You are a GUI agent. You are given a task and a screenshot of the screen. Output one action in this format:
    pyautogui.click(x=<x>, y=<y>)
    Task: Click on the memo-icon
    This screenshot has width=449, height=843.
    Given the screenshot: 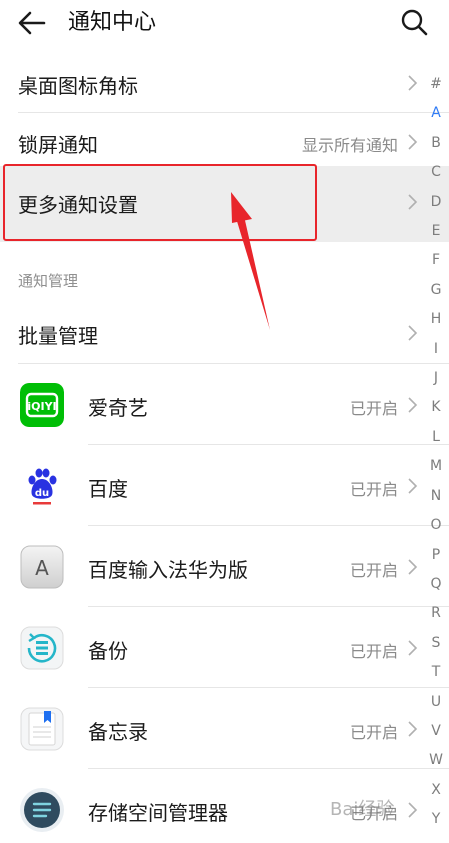 What is the action you would take?
    pyautogui.click(x=42, y=729)
    